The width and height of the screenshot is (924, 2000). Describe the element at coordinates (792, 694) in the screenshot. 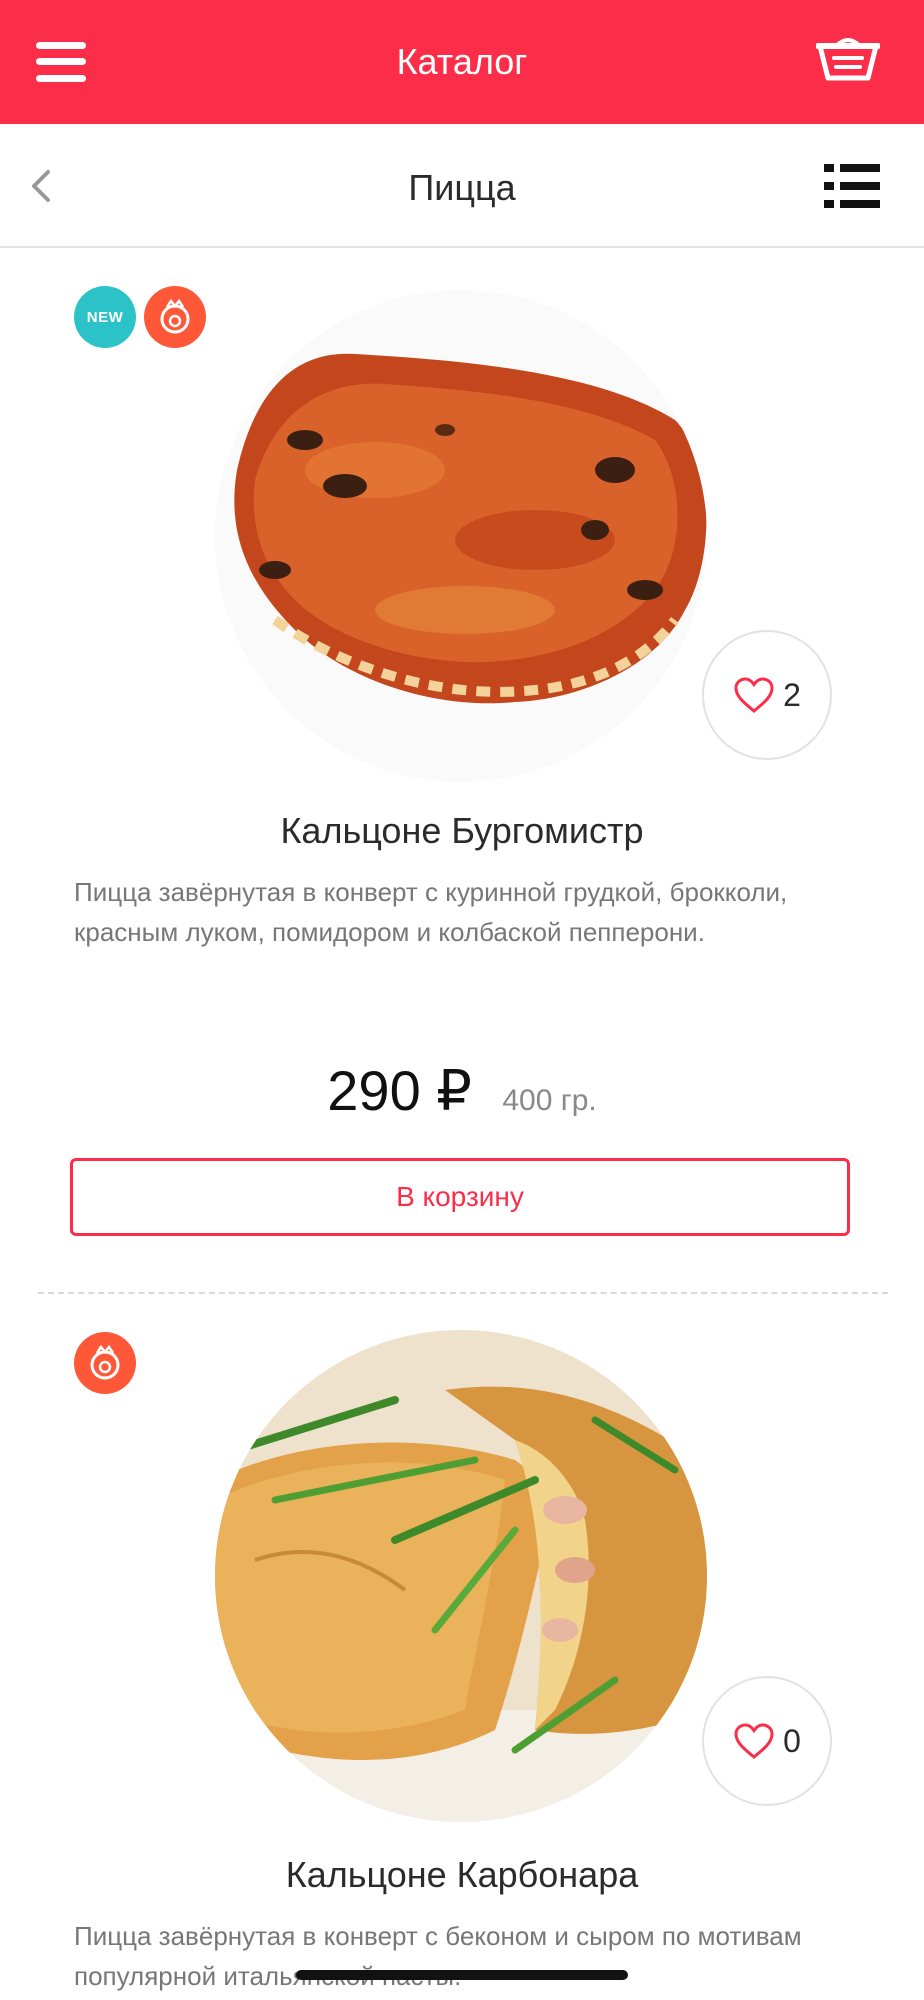

I see `favorite-count: 2` at that location.